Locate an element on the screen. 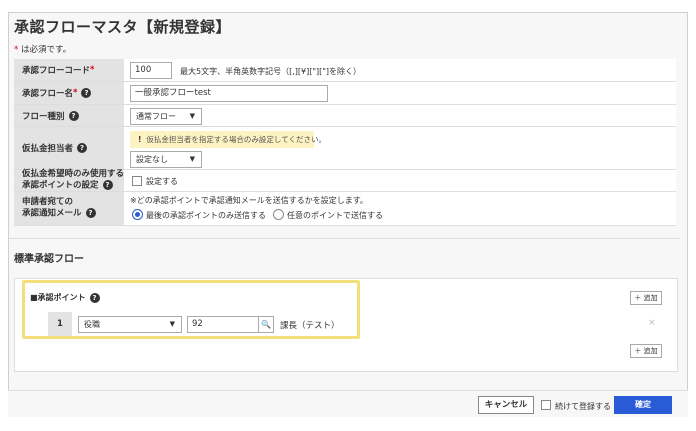  label-notify: 申請者宛ての 承認通知メール? is located at coordinates (69, 208).